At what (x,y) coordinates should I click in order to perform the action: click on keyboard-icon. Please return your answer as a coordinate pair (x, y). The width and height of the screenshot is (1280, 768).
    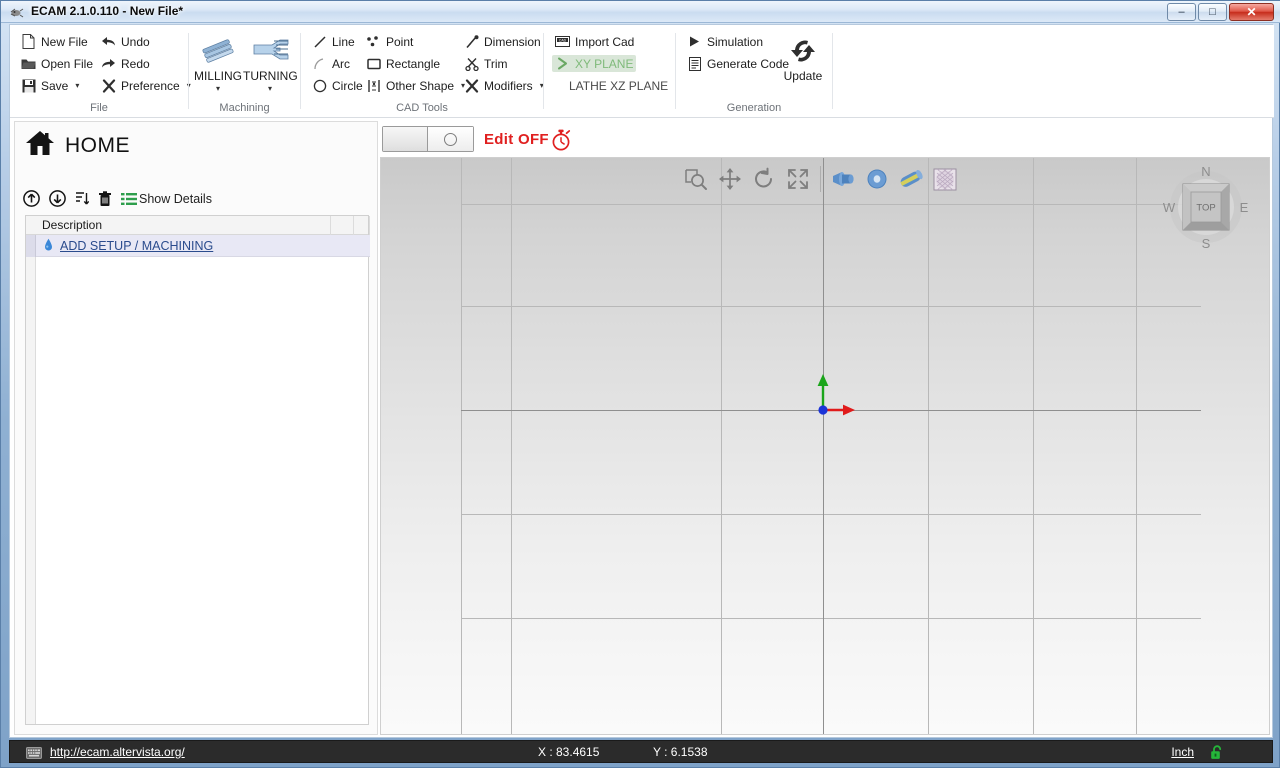
    Looking at the image, I should click on (34, 755).